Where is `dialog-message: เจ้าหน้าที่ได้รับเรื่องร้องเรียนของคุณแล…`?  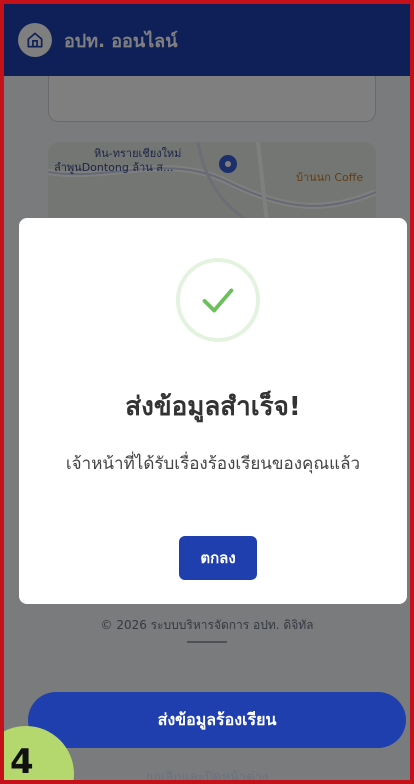
dialog-message: เจ้าหน้าที่ได้รับเรื่องร้องเรียนของคุณแล… is located at coordinates (213, 464).